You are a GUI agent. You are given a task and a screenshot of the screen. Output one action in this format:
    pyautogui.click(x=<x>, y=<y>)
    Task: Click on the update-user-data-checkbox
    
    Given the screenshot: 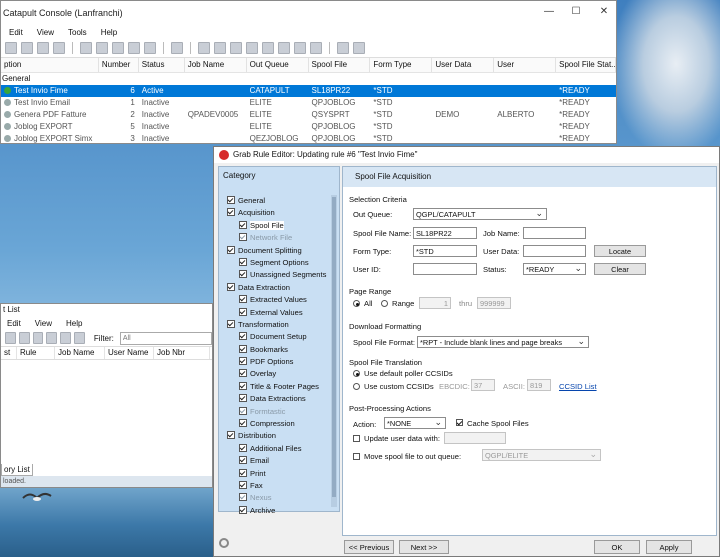 What is the action you would take?
    pyautogui.click(x=356, y=438)
    